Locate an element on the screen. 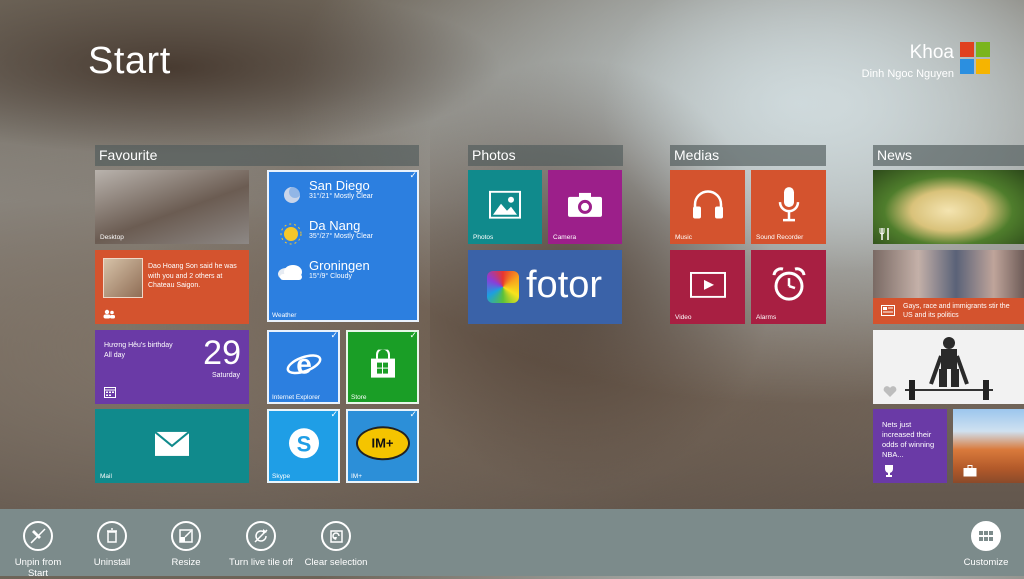 The image size is (1024, 579). weather-city: San Diego 31°/21° Mostly Clear is located at coordinates (341, 189).